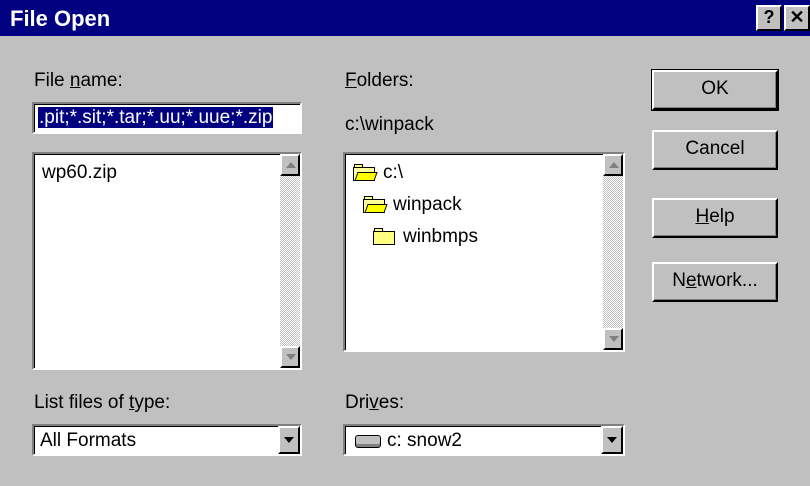 The height and width of the screenshot is (486, 810). I want to click on folder-item-label: winpack, so click(427, 204).